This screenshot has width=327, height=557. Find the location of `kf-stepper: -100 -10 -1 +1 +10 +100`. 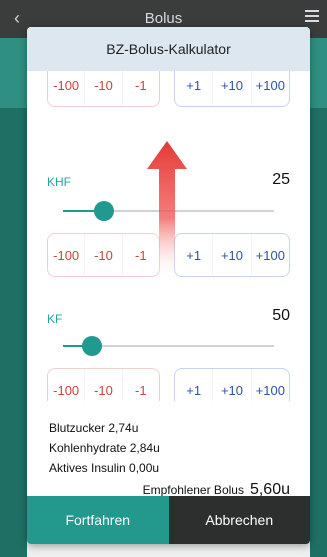

kf-stepper: -100 -10 -1 +1 +10 +100 is located at coordinates (168, 384).